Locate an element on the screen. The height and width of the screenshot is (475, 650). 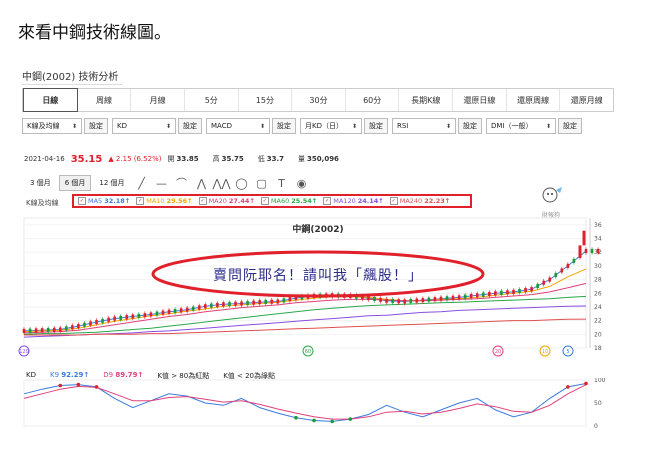
y-tick-label: 26 is located at coordinates (598, 293).